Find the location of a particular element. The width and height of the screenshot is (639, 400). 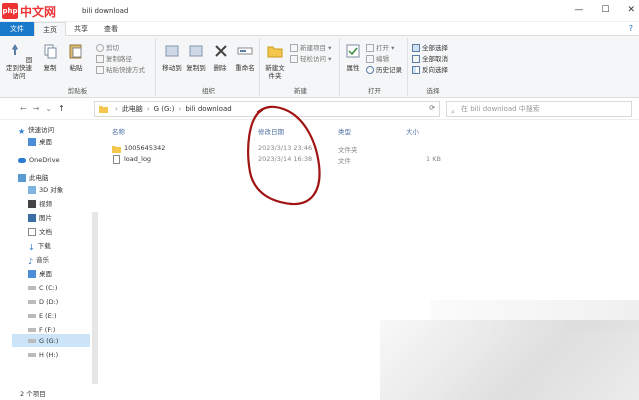

nav-arrows: ←→⌄↑ is located at coordinates (45, 108).